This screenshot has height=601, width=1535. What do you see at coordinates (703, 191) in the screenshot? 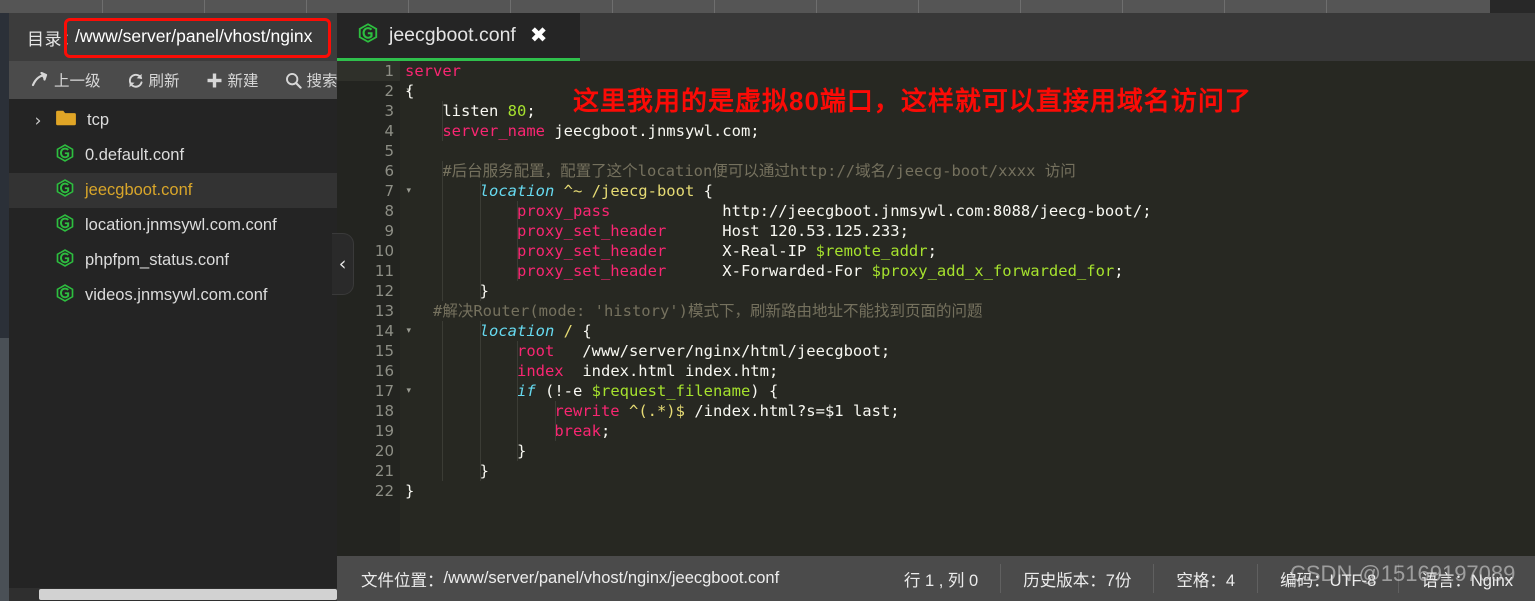
I see `code-token: {` at bounding box center [703, 191].